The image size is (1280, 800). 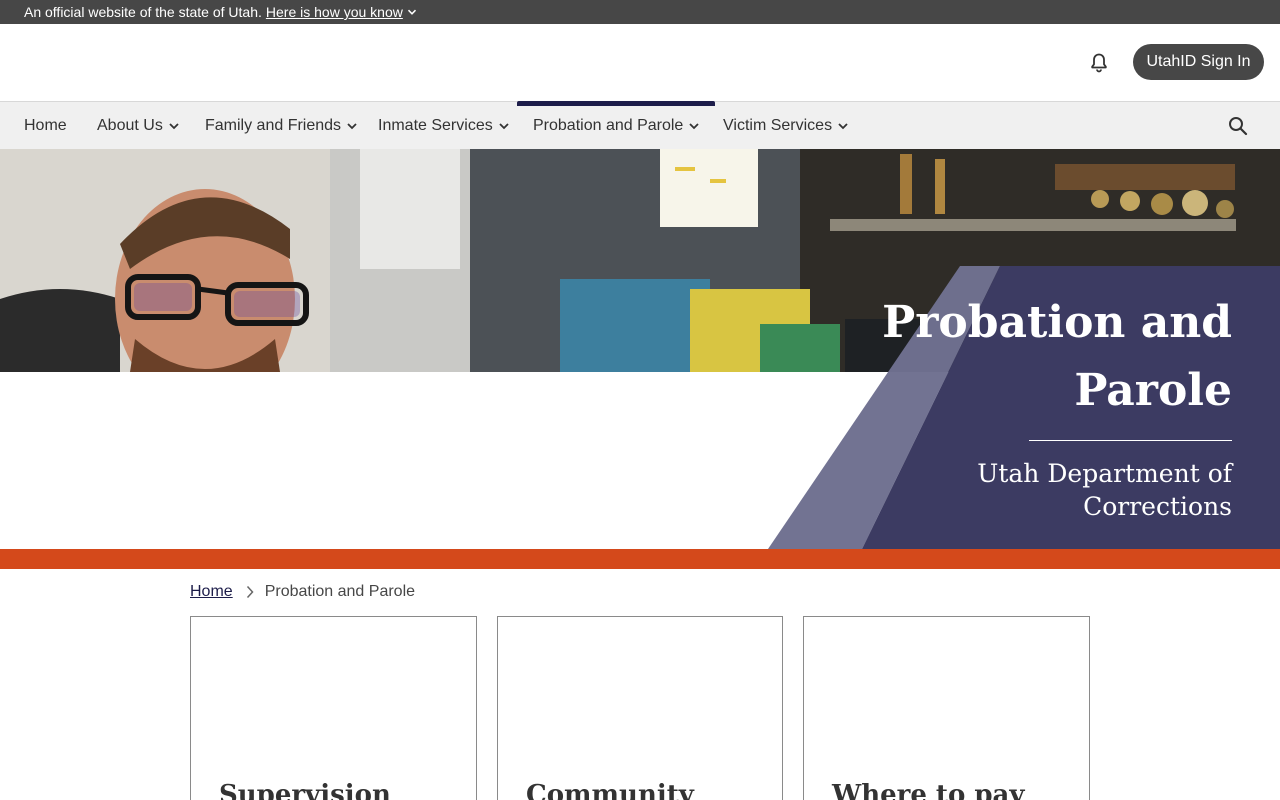 What do you see at coordinates (305, 790) in the screenshot?
I see `card-title: Supervision` at bounding box center [305, 790].